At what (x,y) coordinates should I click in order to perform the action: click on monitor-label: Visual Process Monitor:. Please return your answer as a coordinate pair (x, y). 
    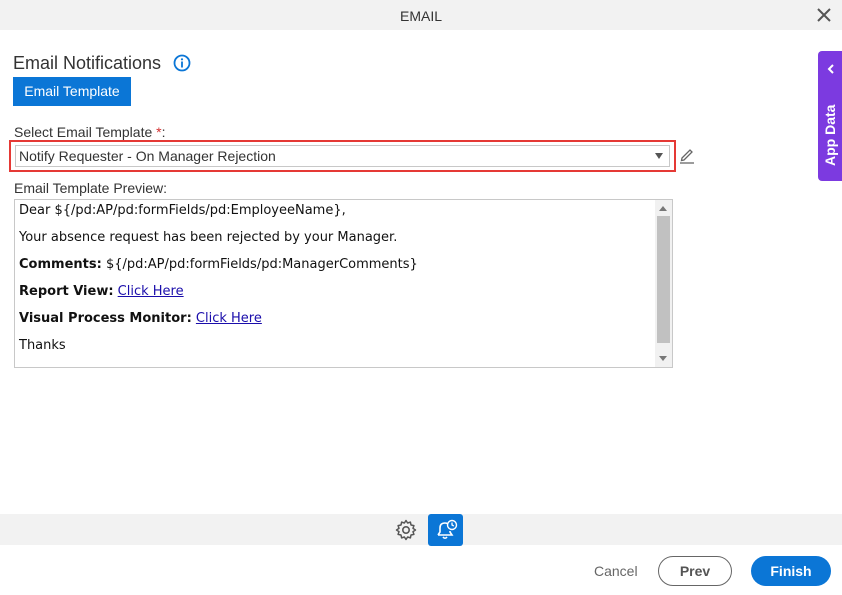
    Looking at the image, I should click on (105, 318).